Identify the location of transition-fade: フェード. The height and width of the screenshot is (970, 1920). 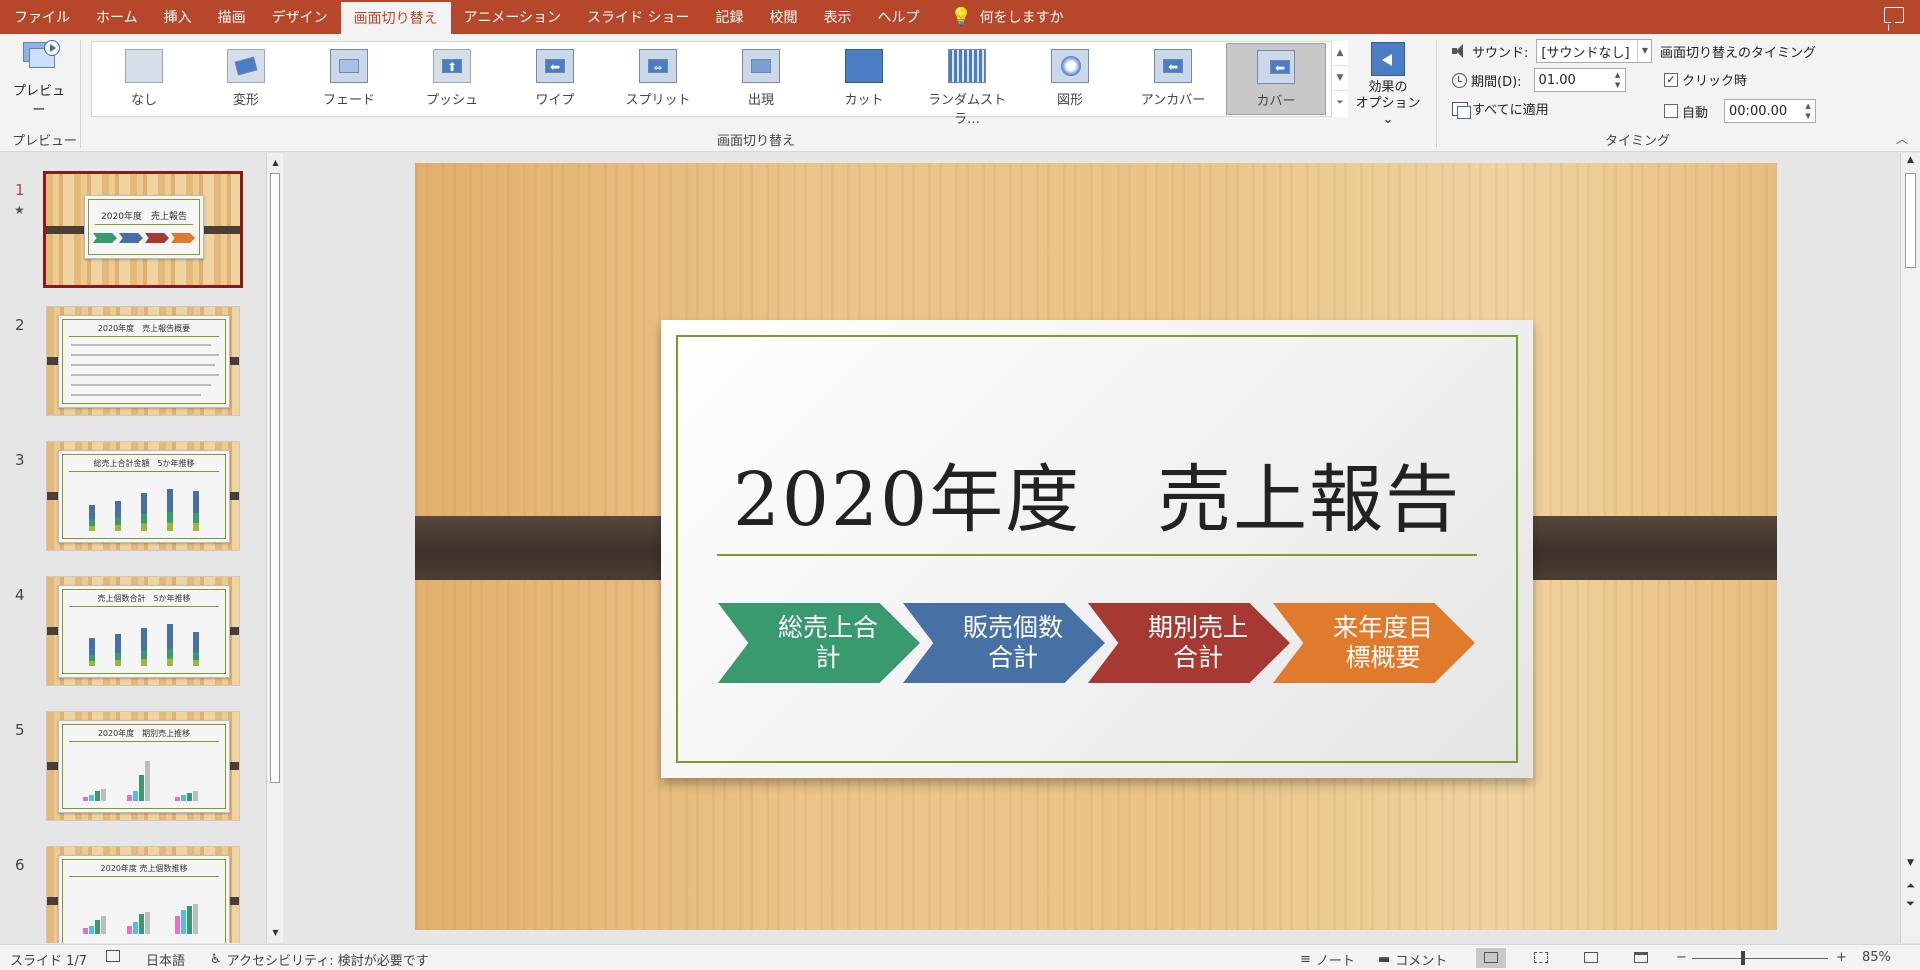
(349, 79).